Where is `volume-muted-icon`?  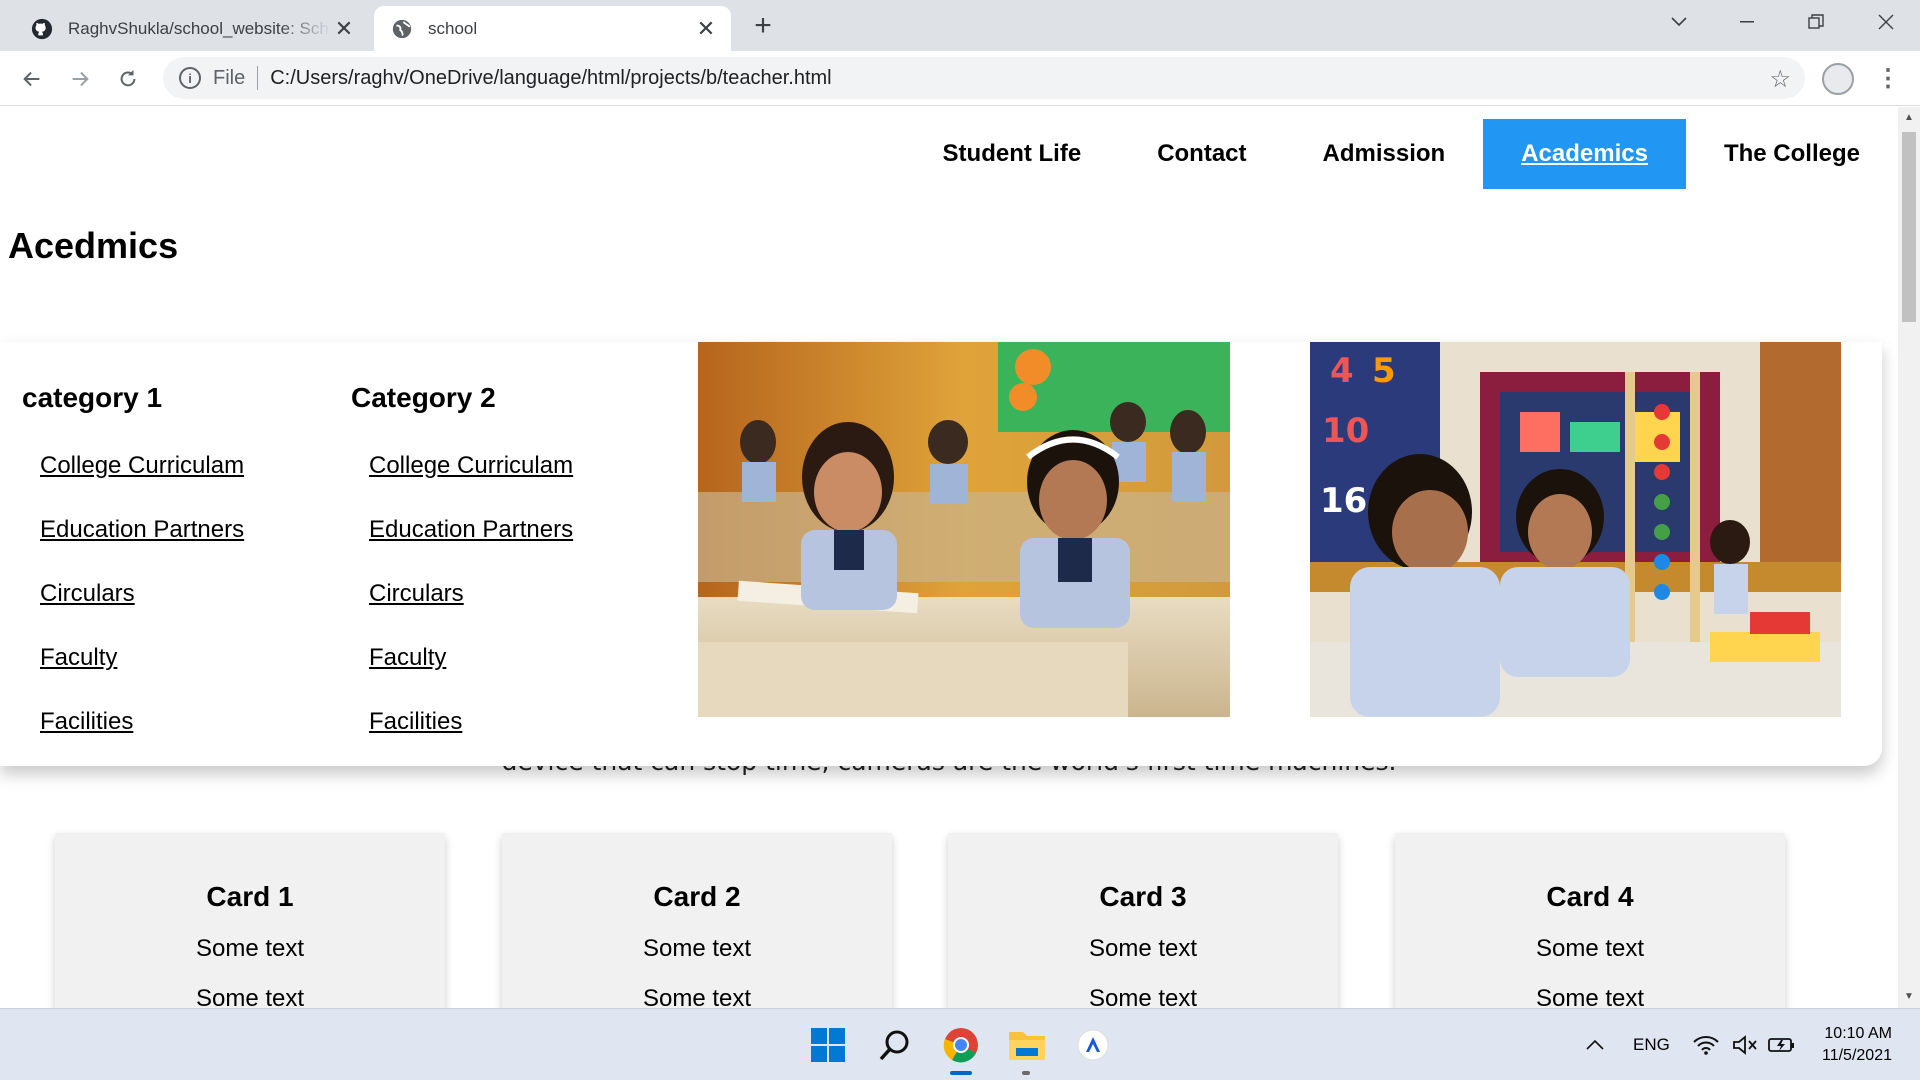
volume-muted-icon is located at coordinates (1745, 1045).